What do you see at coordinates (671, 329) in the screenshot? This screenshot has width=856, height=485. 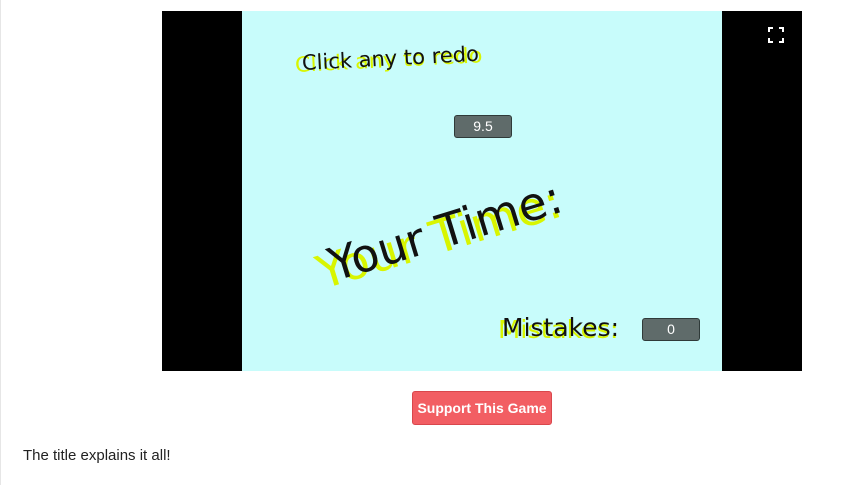 I see `mistakes-display: 0` at bounding box center [671, 329].